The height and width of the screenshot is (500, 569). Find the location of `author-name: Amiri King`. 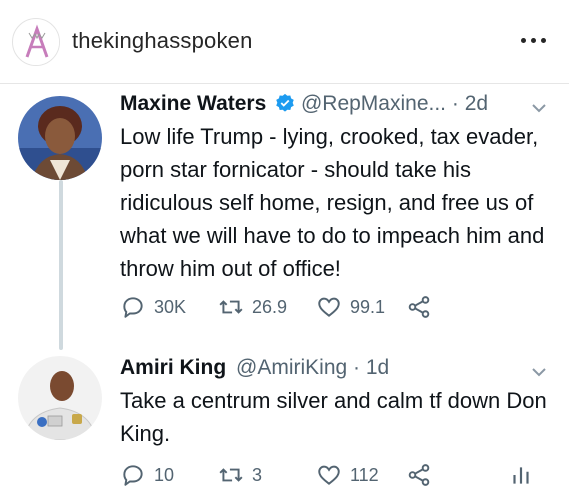

author-name: Amiri King is located at coordinates (173, 367).